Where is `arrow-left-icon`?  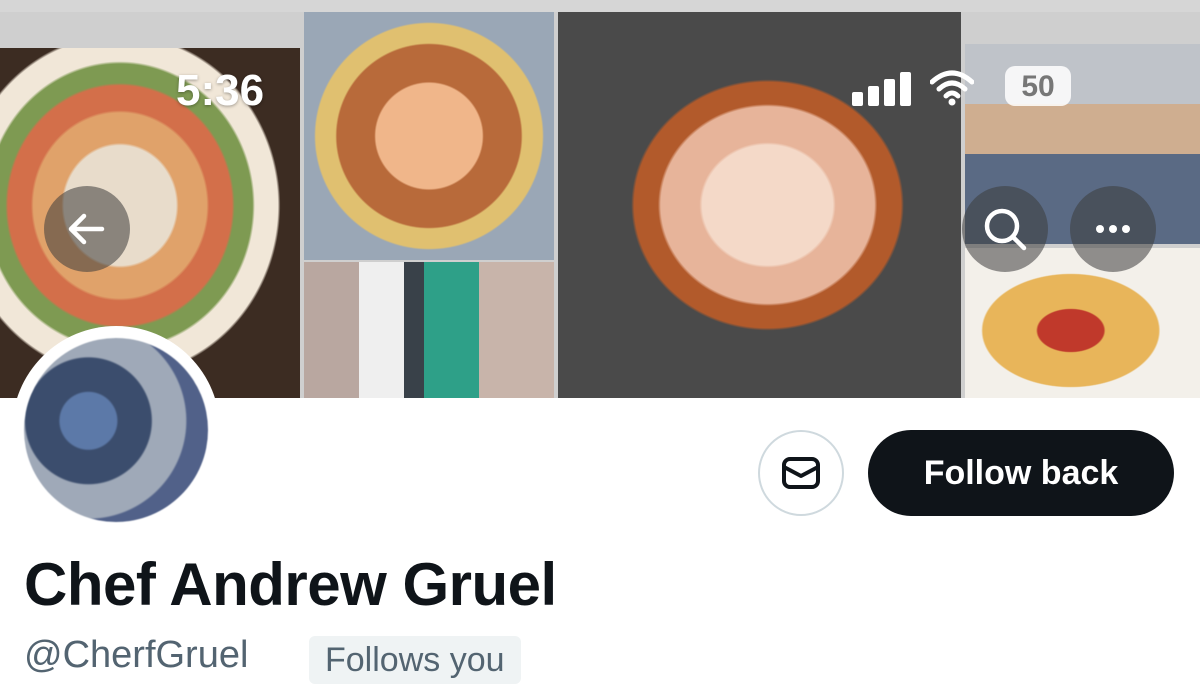 arrow-left-icon is located at coordinates (86, 229).